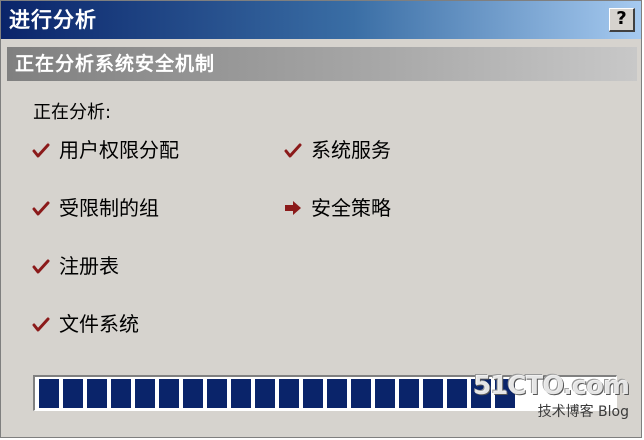 This screenshot has height=440, width=644. I want to click on analysis-item-file-system: 文件系统, so click(84, 324).